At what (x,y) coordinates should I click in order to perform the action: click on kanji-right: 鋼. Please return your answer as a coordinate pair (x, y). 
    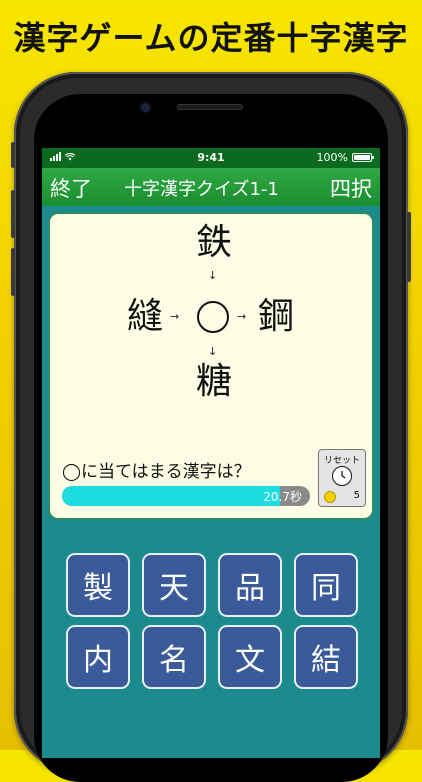
    Looking at the image, I should click on (276, 316).